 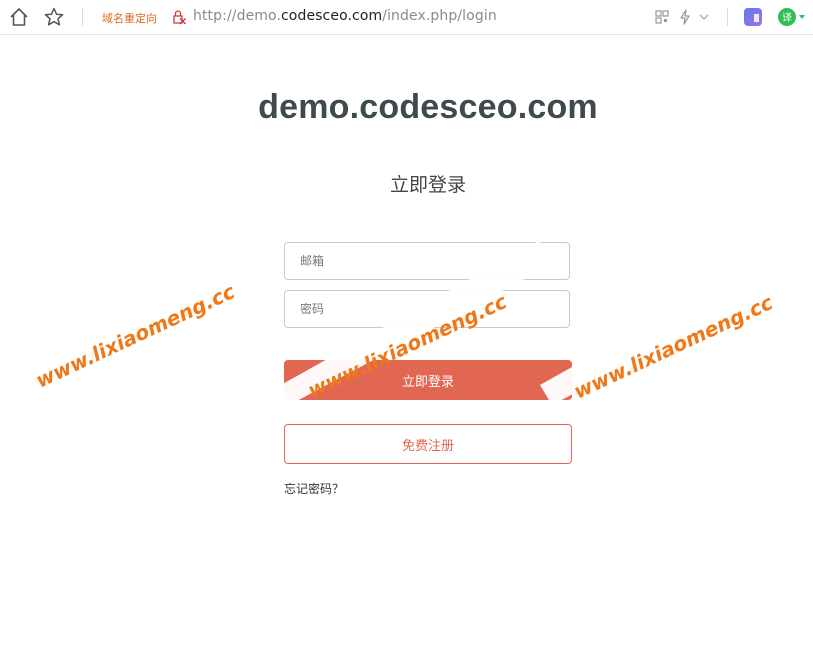 I want to click on address-url: http://demo.codesceo.com/index.php/login, so click(x=345, y=16).